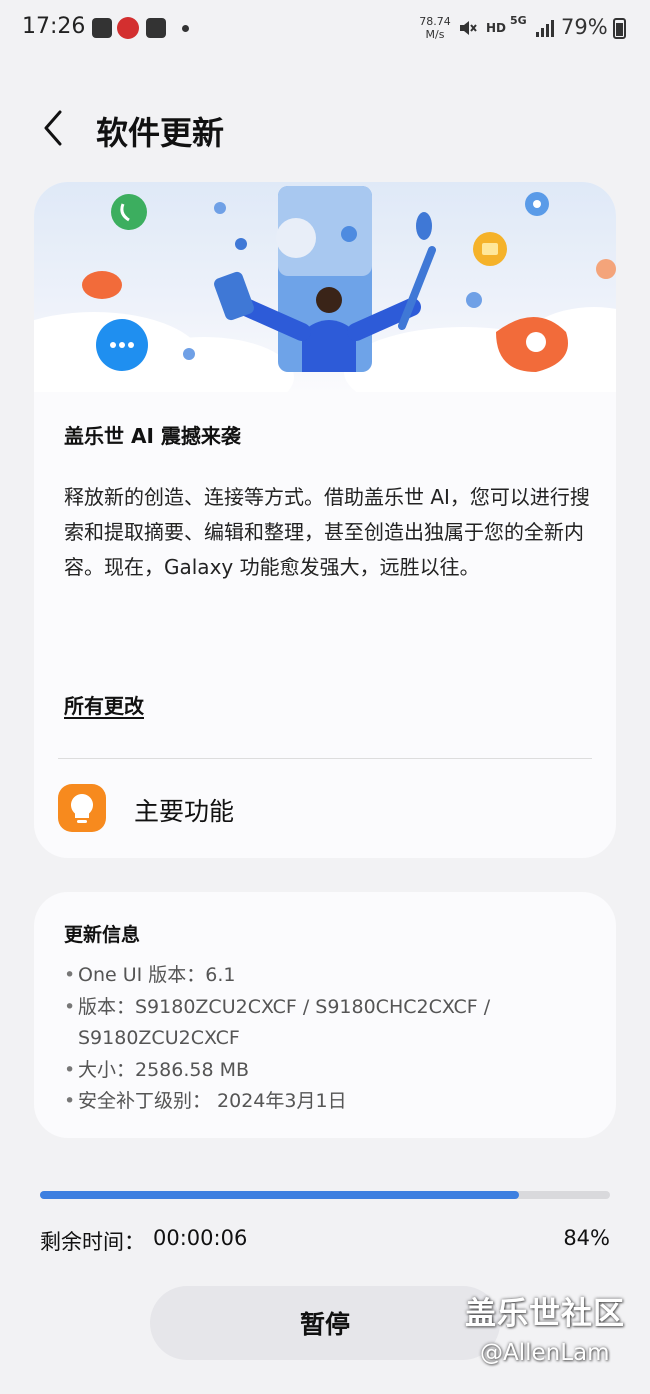 Image resolution: width=650 pixels, height=1394 pixels. I want to click on galaxy-ai-illustration, so click(325, 301).